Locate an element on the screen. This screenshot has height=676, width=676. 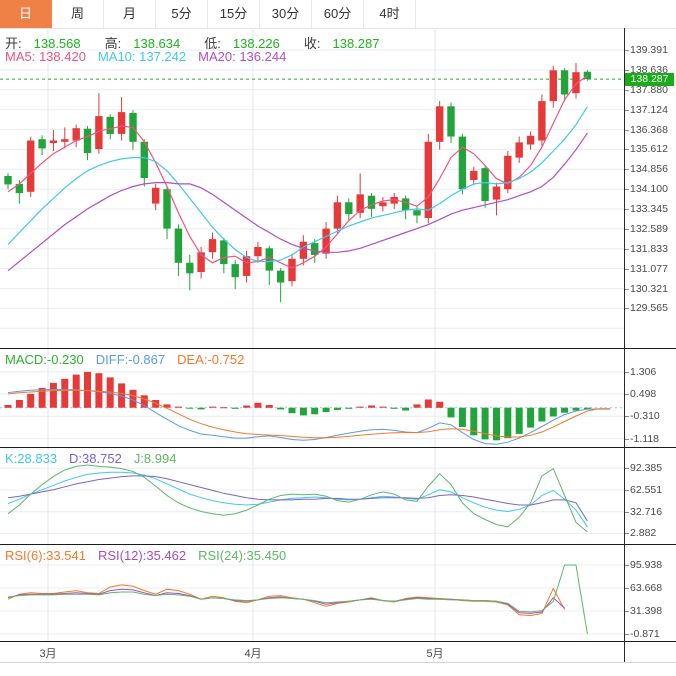
y-axis-label: 63.668 is located at coordinates (646, 588).